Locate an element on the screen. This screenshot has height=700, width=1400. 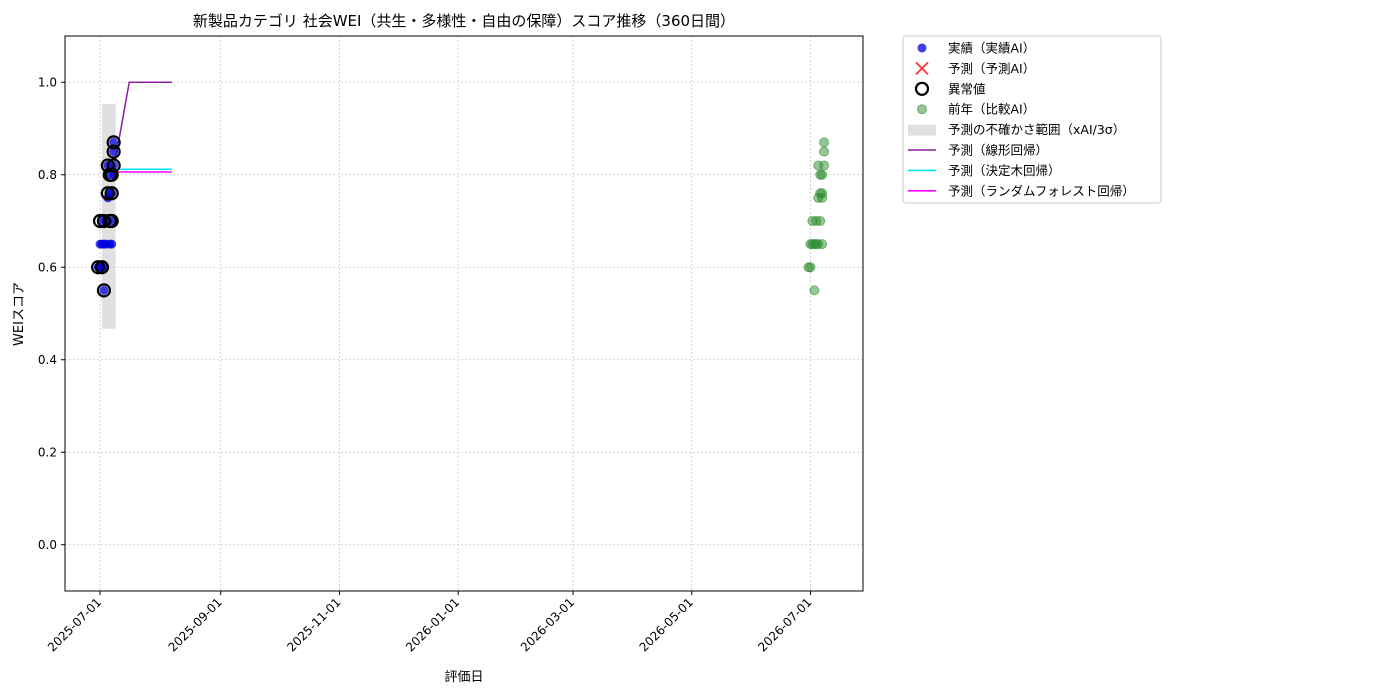
x-axis-label: 評価日 is located at coordinates (463, 677).